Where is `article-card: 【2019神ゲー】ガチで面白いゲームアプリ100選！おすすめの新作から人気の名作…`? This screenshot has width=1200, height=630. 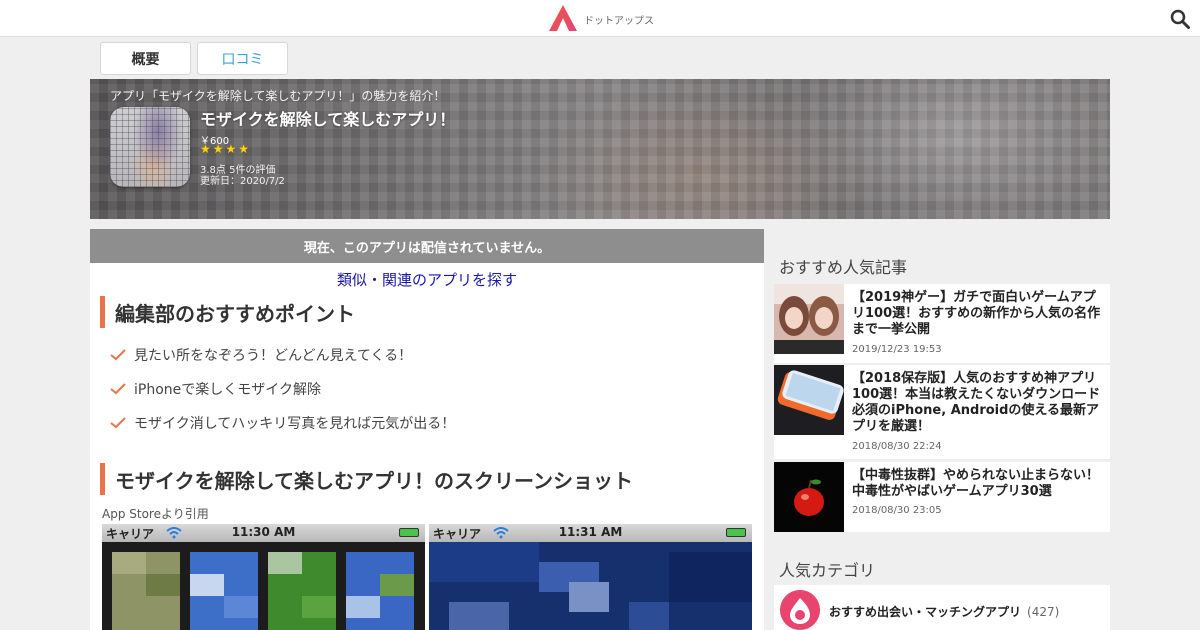
article-card: 【2019神ゲー】ガチで面白いゲームアプリ100選！おすすめの新作から人気の名作… is located at coordinates (942, 323).